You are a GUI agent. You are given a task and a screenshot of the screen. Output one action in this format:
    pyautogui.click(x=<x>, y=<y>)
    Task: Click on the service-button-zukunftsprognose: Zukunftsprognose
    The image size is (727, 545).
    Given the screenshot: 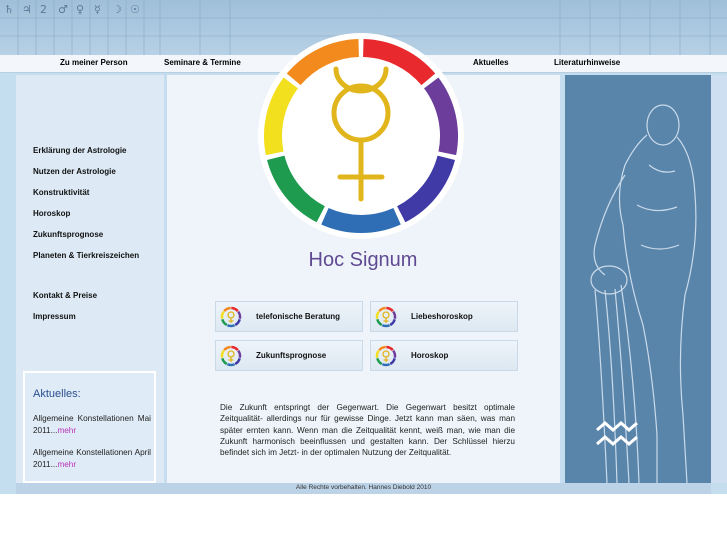 What is the action you would take?
    pyautogui.click(x=289, y=355)
    